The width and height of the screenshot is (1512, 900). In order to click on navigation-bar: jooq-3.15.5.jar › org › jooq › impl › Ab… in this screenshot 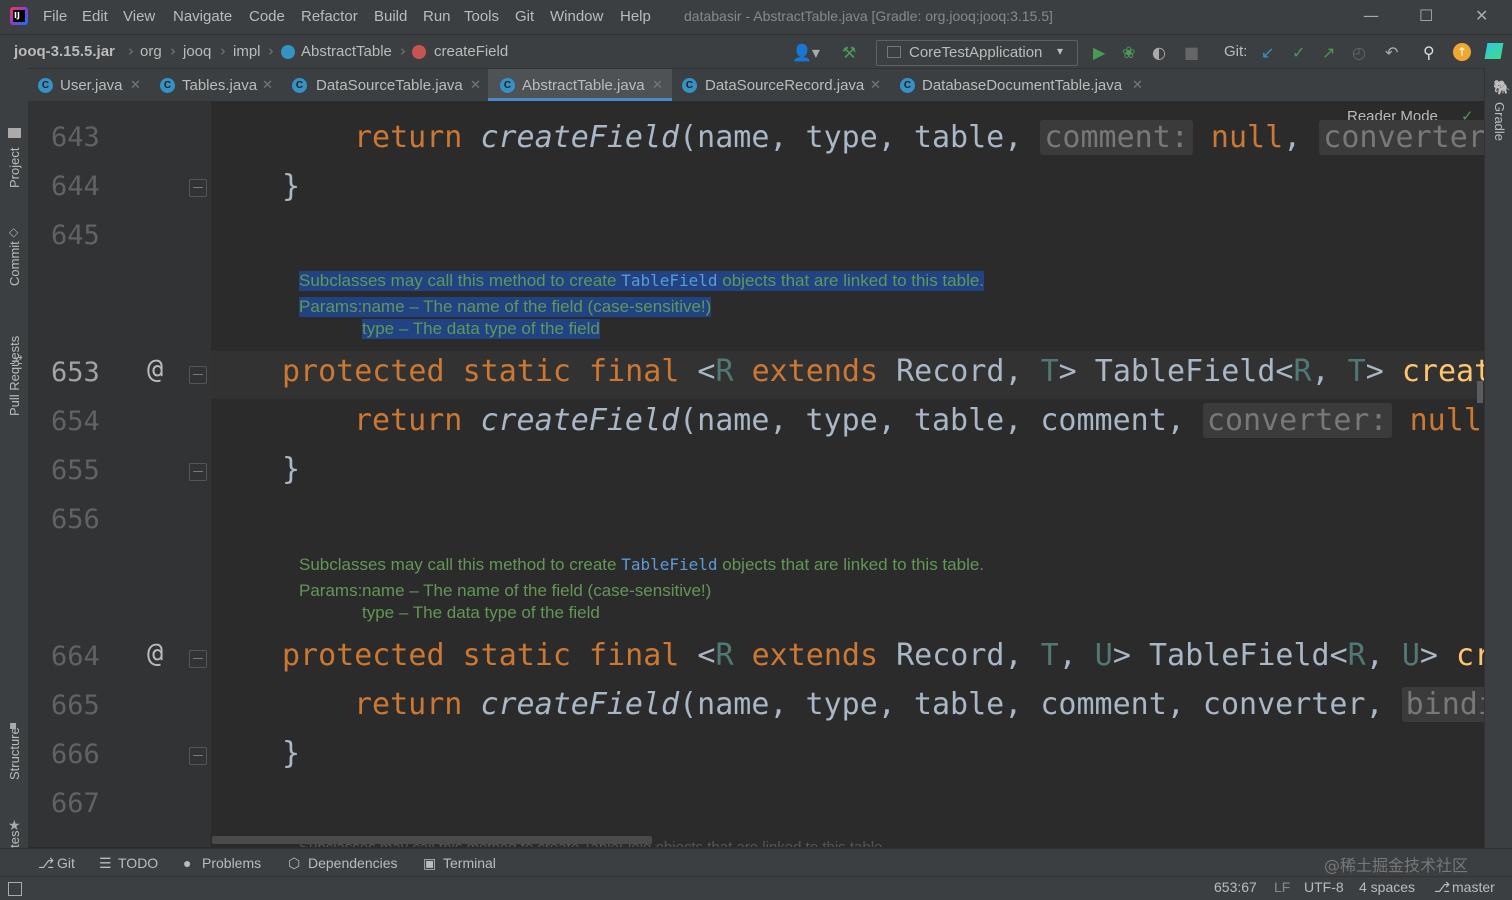, I will do `click(756, 51)`.